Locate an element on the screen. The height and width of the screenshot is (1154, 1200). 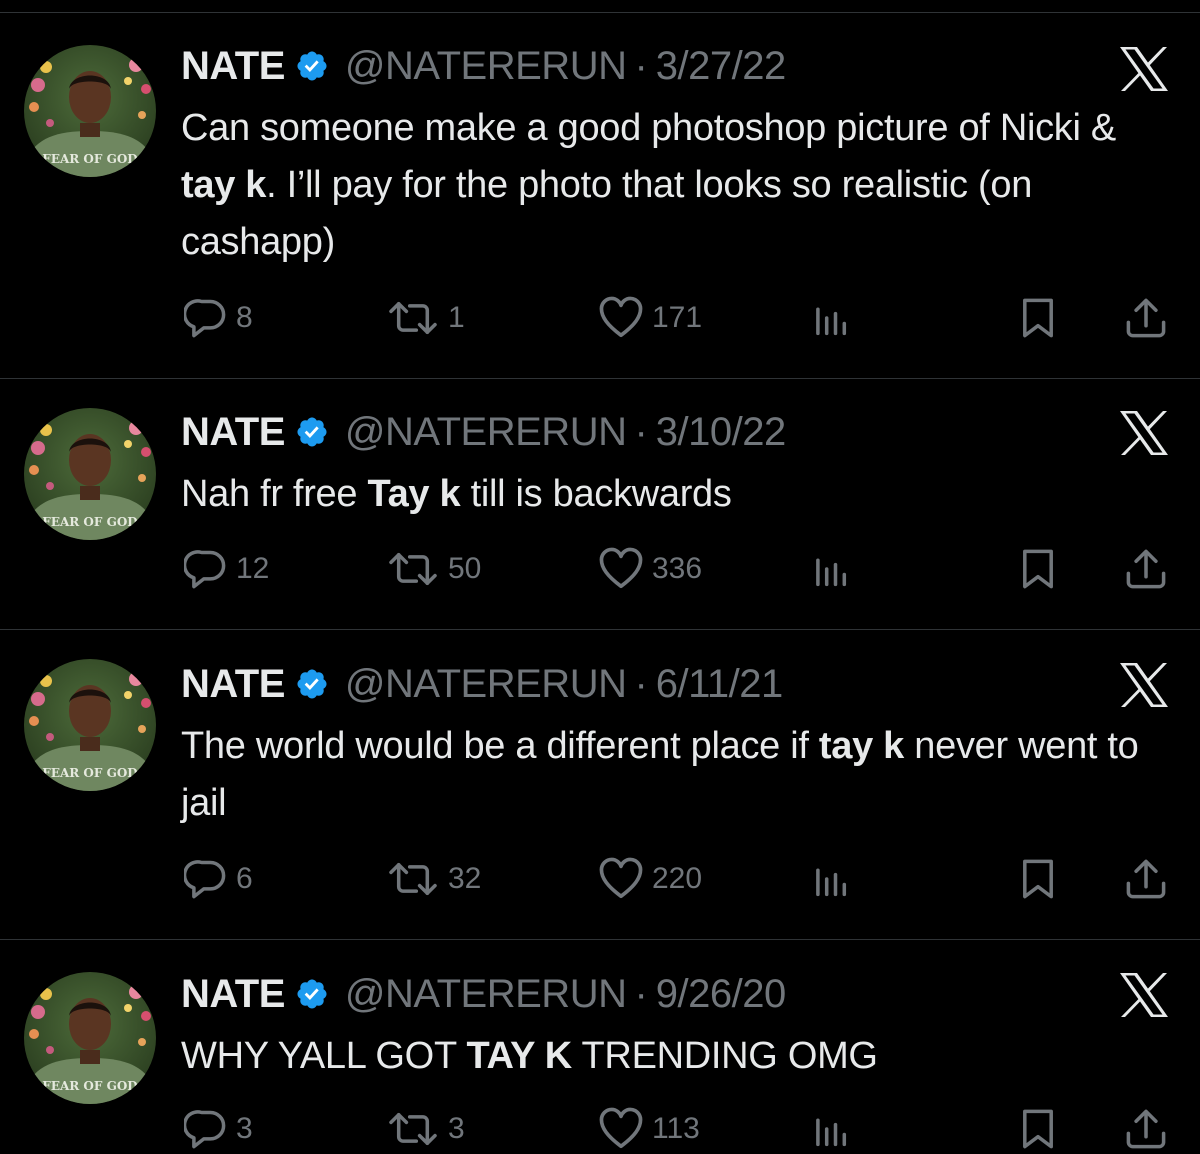
tweet-date: 3/10/22 is located at coordinates (721, 432).